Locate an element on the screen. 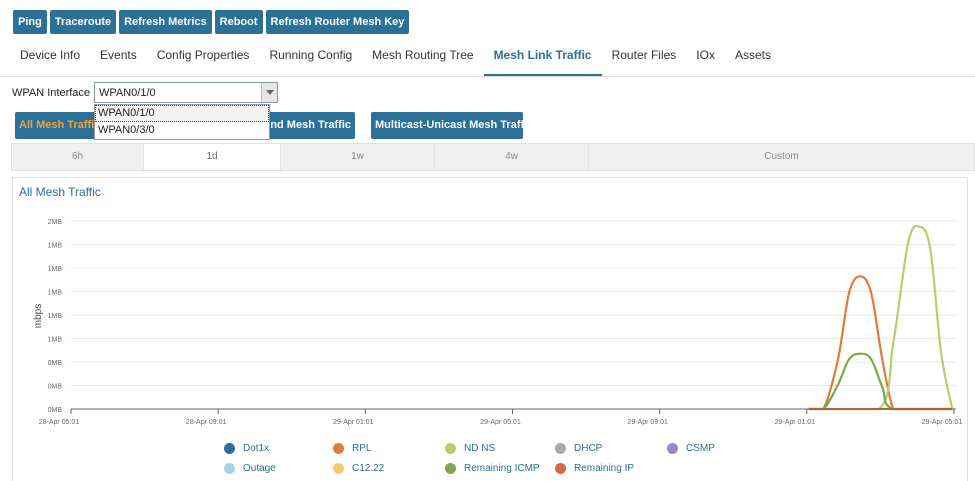  legend-label: Dot1x is located at coordinates (256, 448).